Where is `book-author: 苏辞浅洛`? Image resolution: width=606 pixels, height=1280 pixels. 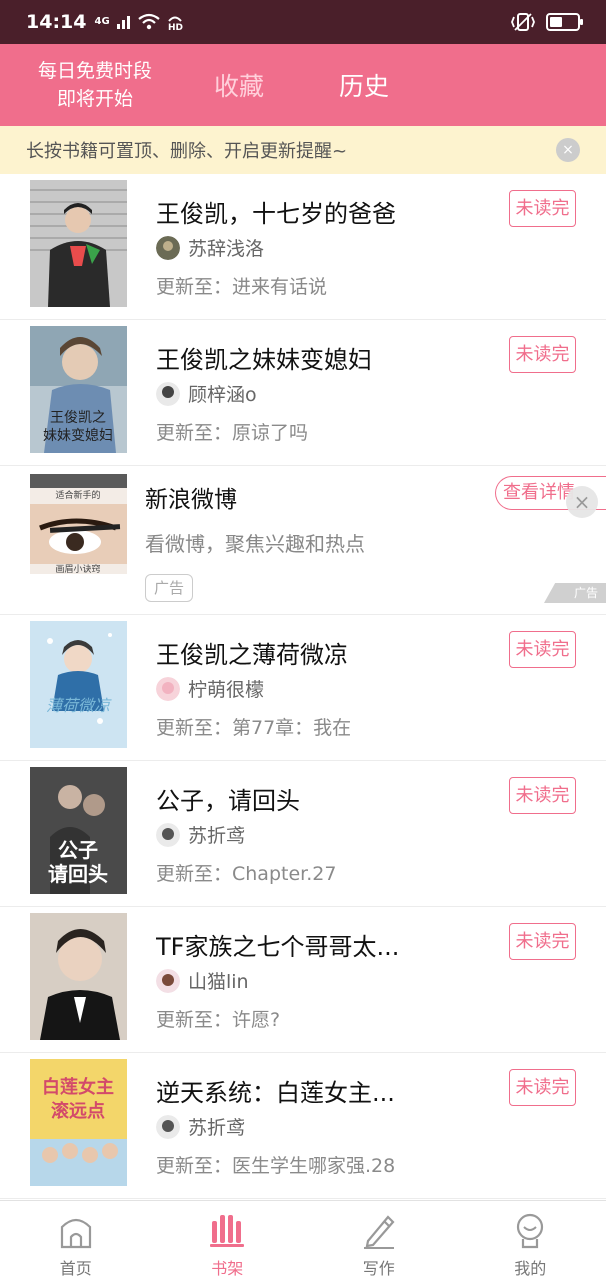
book-author: 苏辞浅洛 is located at coordinates (210, 247).